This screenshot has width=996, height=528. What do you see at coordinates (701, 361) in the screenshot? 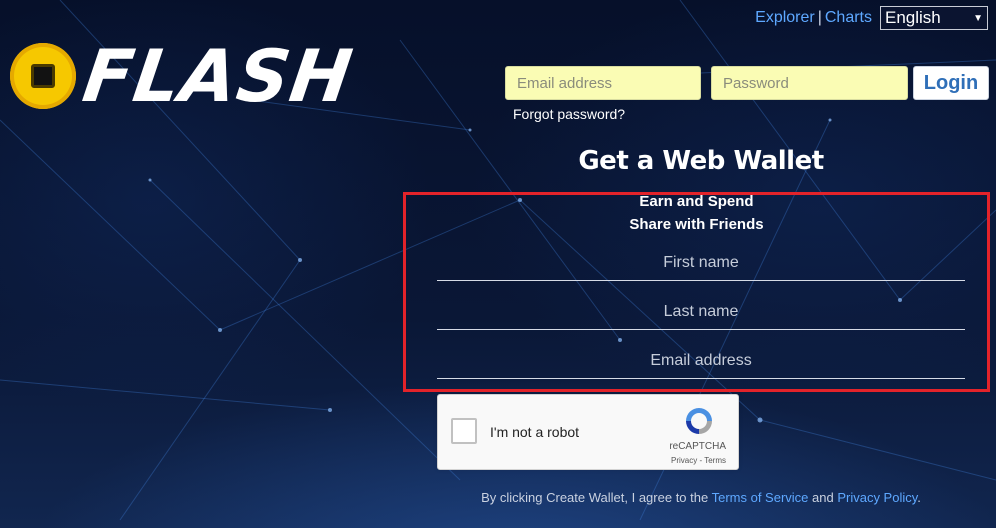
I see `signup-email-field` at bounding box center [701, 361].